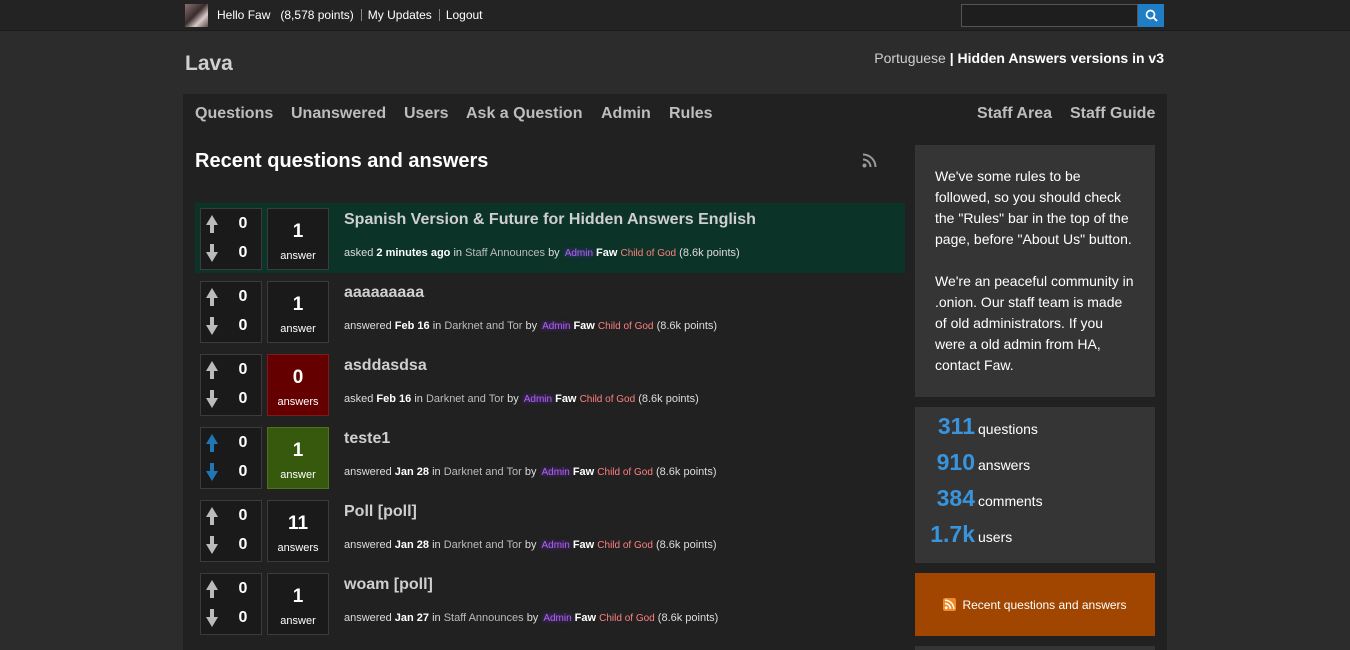  Describe the element at coordinates (464, 15) in the screenshot. I see `logout-link: Logout` at that location.